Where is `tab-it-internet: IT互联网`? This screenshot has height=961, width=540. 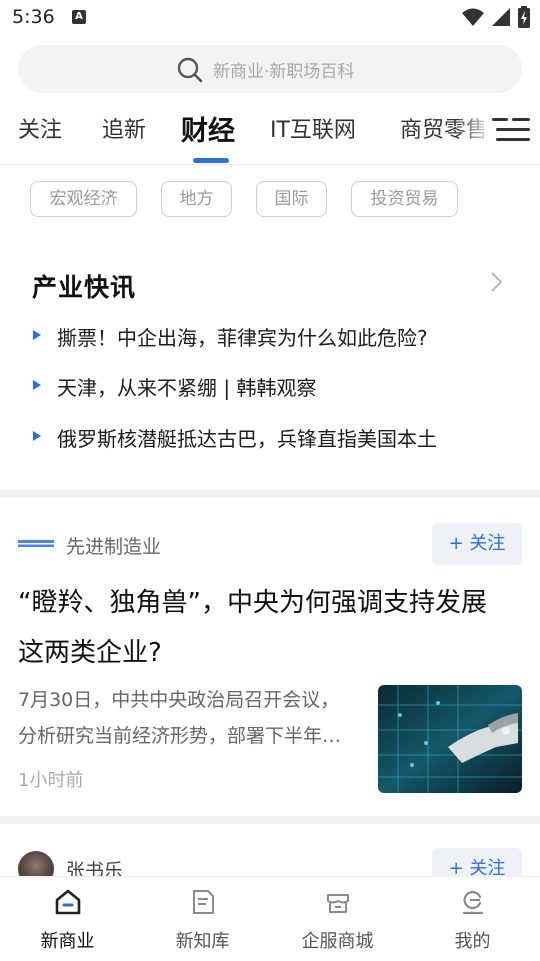 tab-it-internet: IT互联网 is located at coordinates (313, 128).